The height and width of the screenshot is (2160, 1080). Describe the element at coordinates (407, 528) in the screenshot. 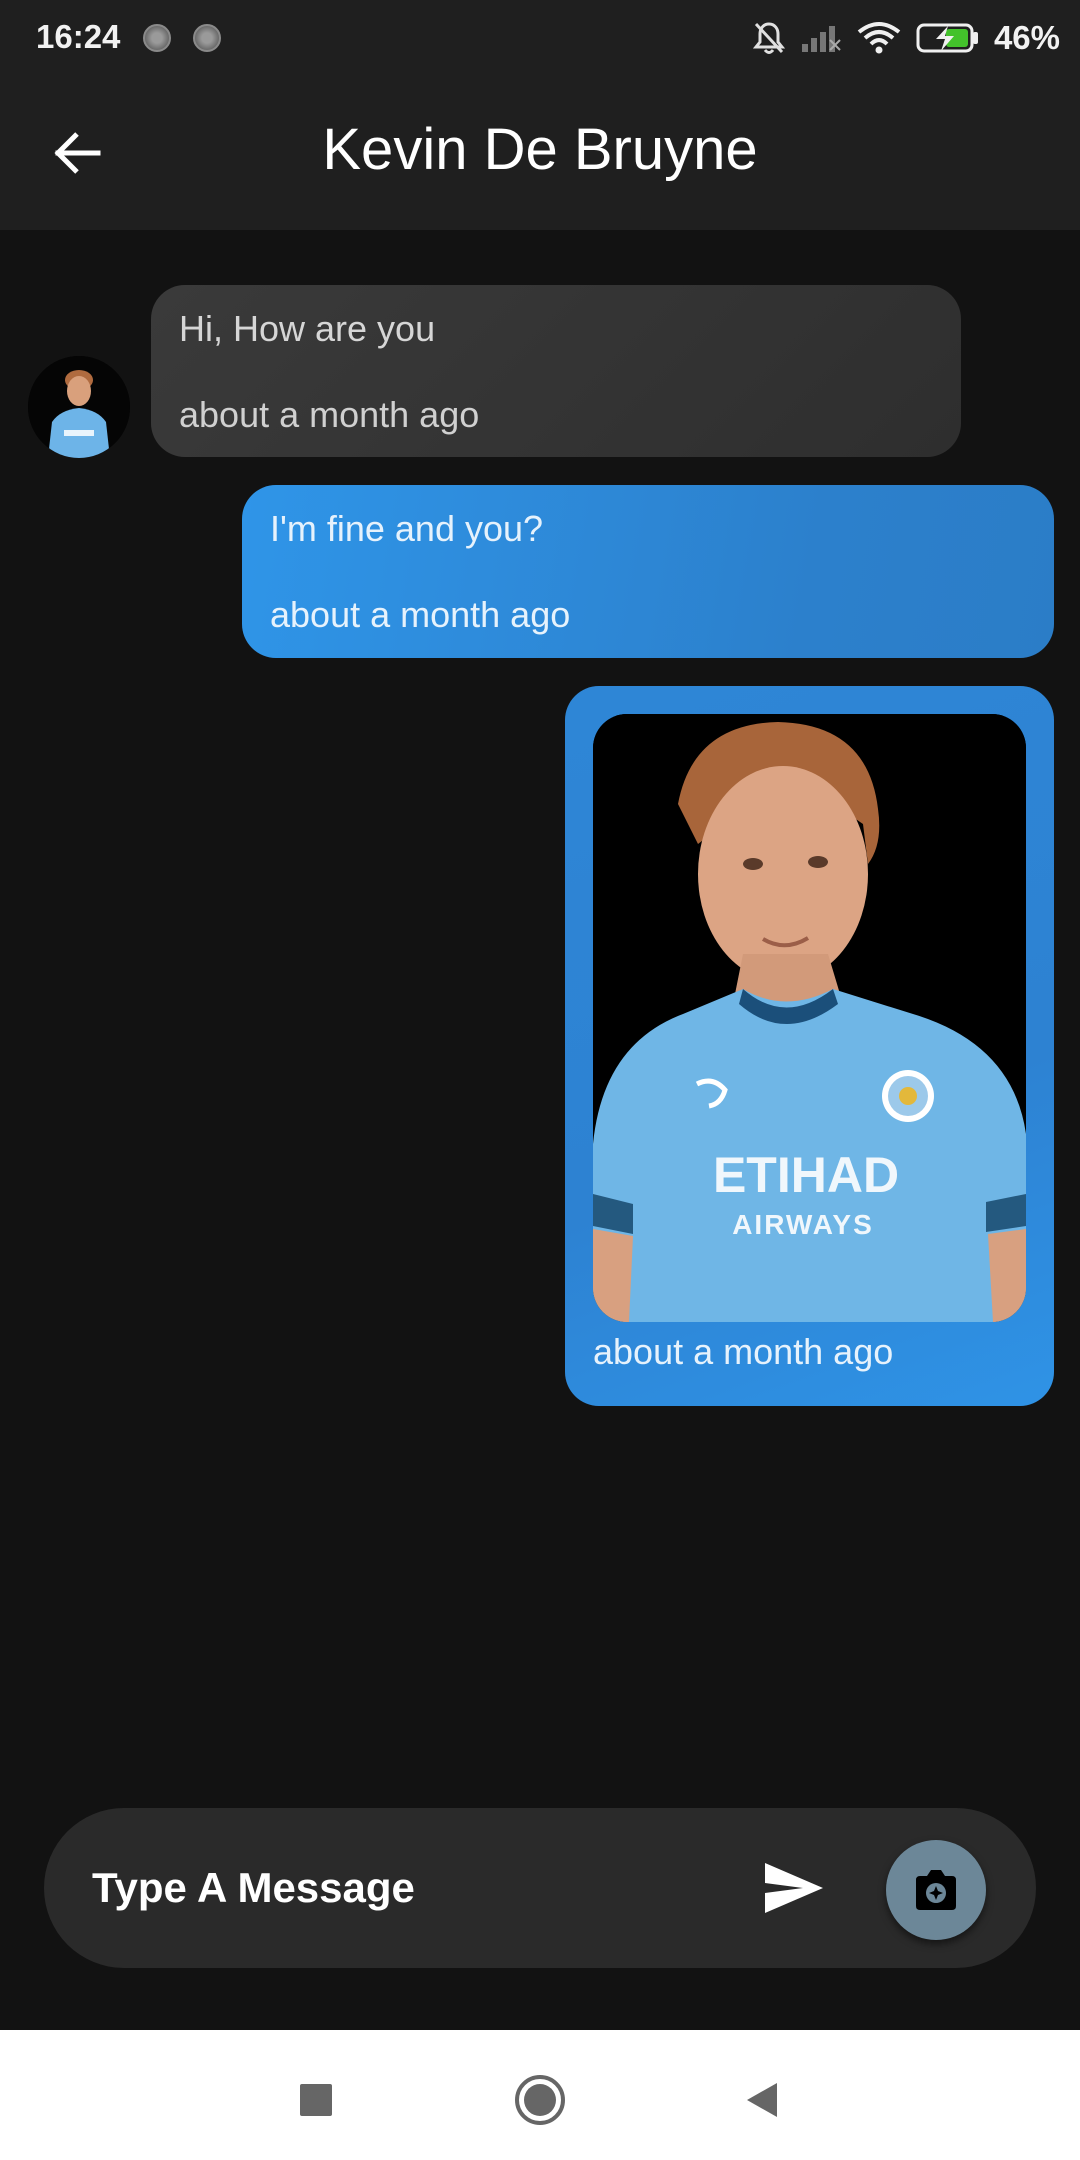

I see `message-text: I'm fine and you?` at that location.